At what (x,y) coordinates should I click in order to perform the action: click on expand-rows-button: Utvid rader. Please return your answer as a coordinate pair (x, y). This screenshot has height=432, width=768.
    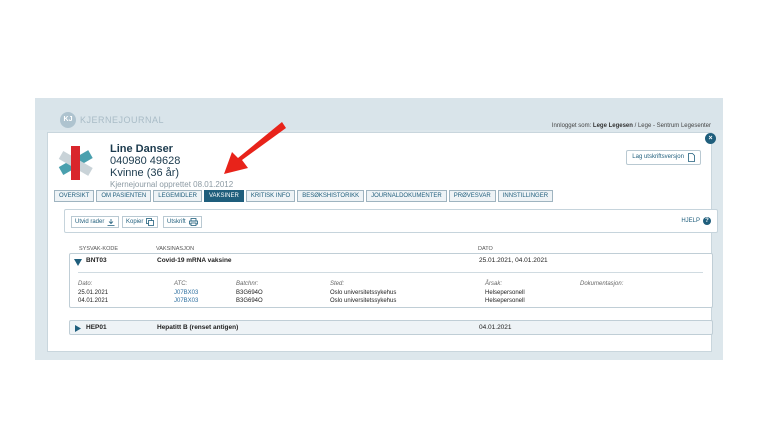
    Looking at the image, I should click on (95, 222).